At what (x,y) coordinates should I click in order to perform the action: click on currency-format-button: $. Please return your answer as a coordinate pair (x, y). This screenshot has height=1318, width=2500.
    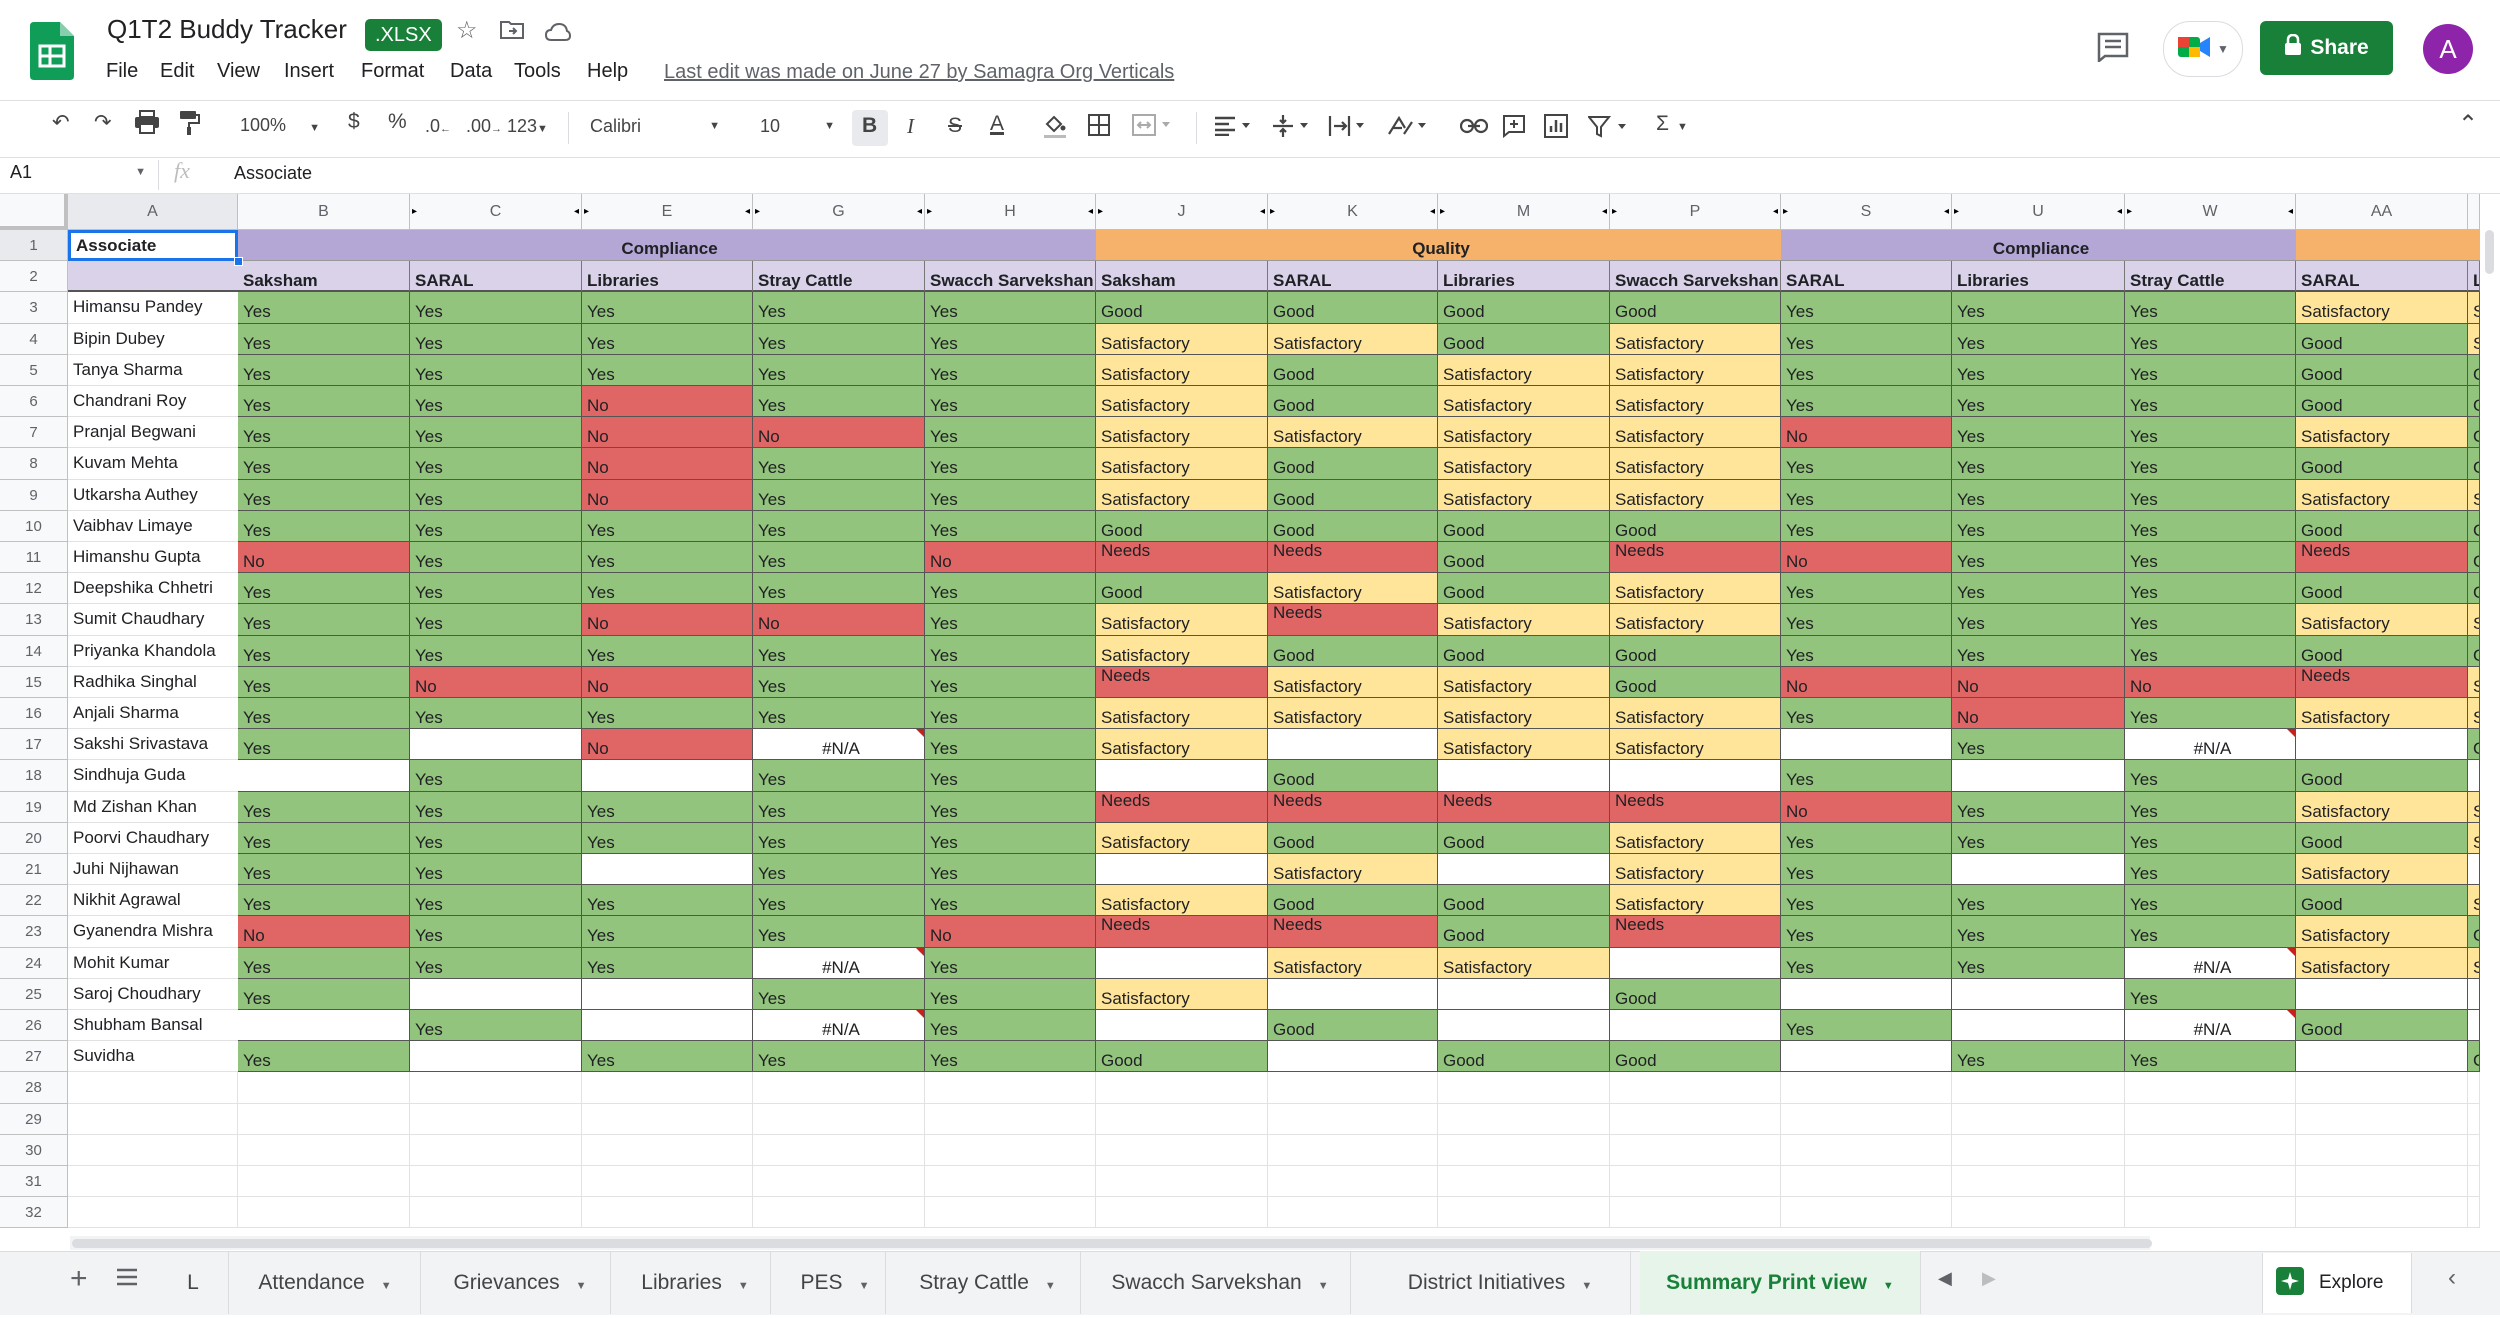
    Looking at the image, I should click on (354, 122).